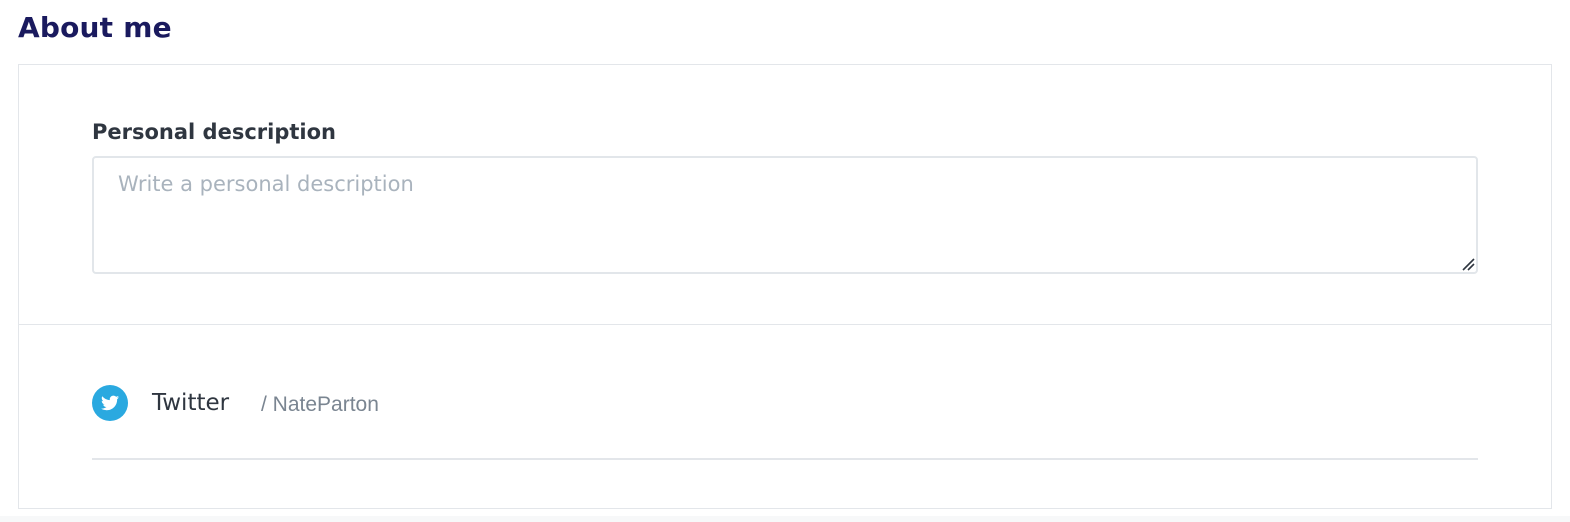  What do you see at coordinates (95, 27) in the screenshot?
I see `section-title: About me` at bounding box center [95, 27].